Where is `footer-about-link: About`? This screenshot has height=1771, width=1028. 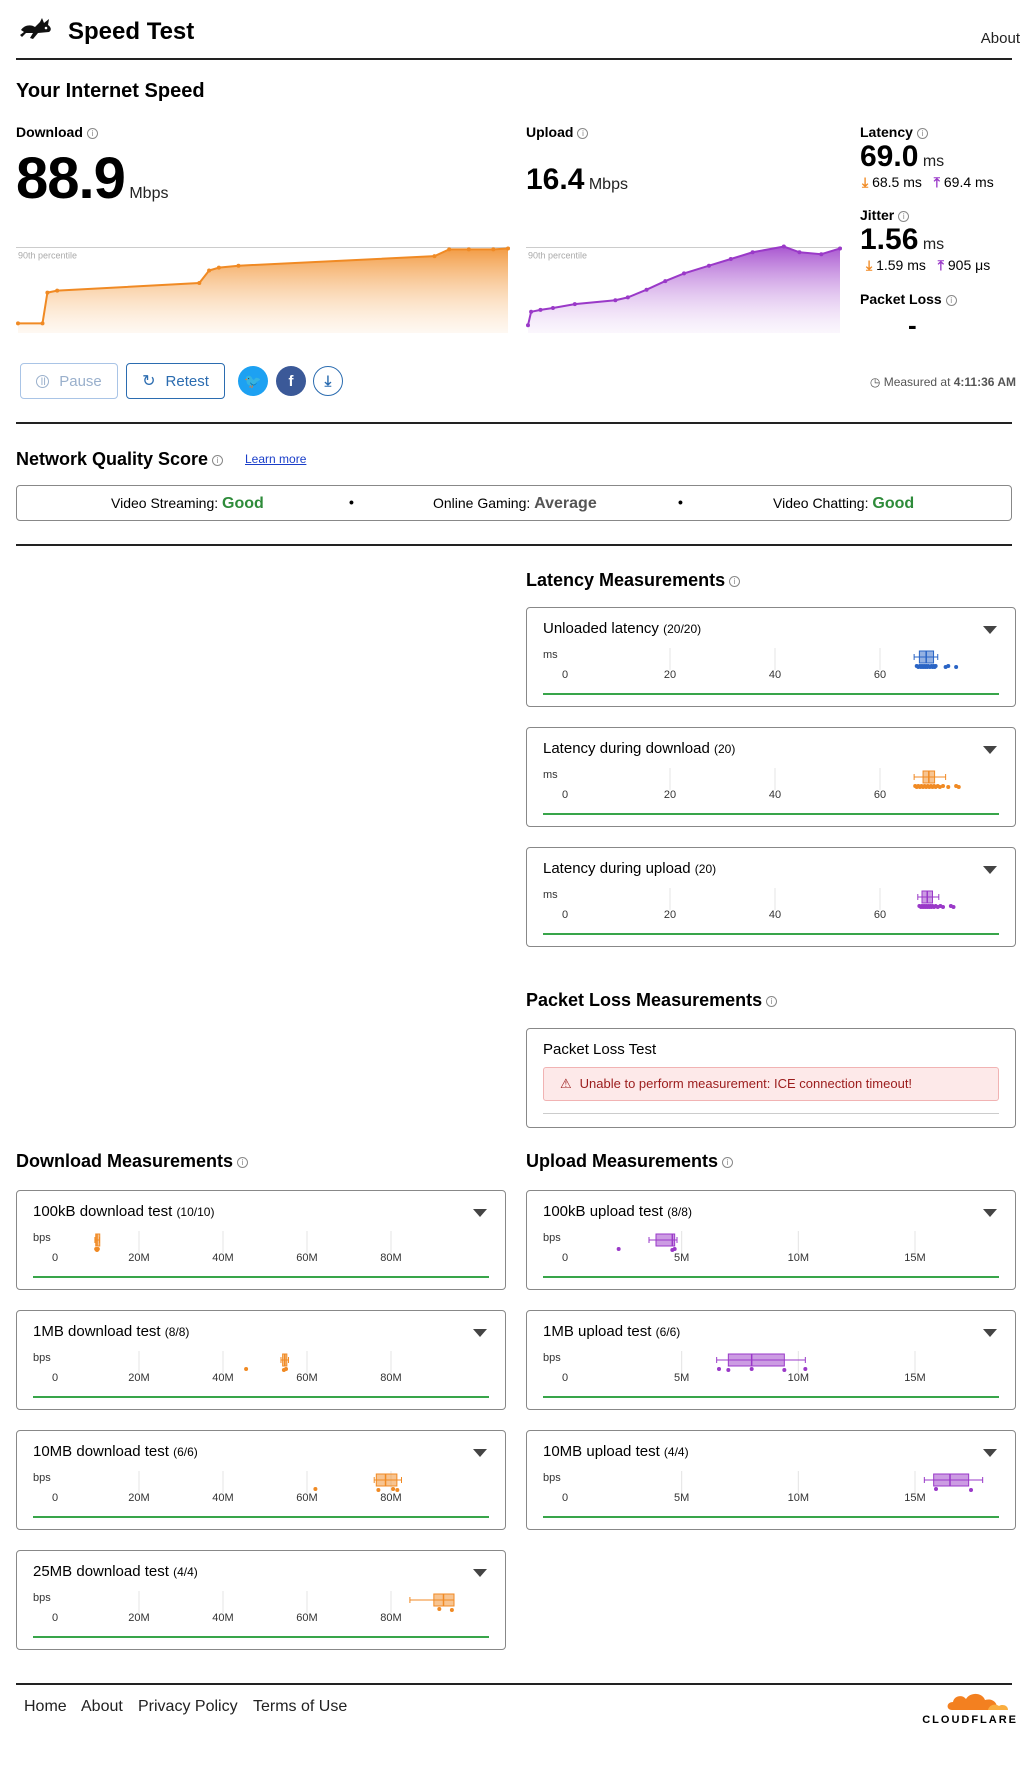
footer-about-link: About is located at coordinates (102, 1707).